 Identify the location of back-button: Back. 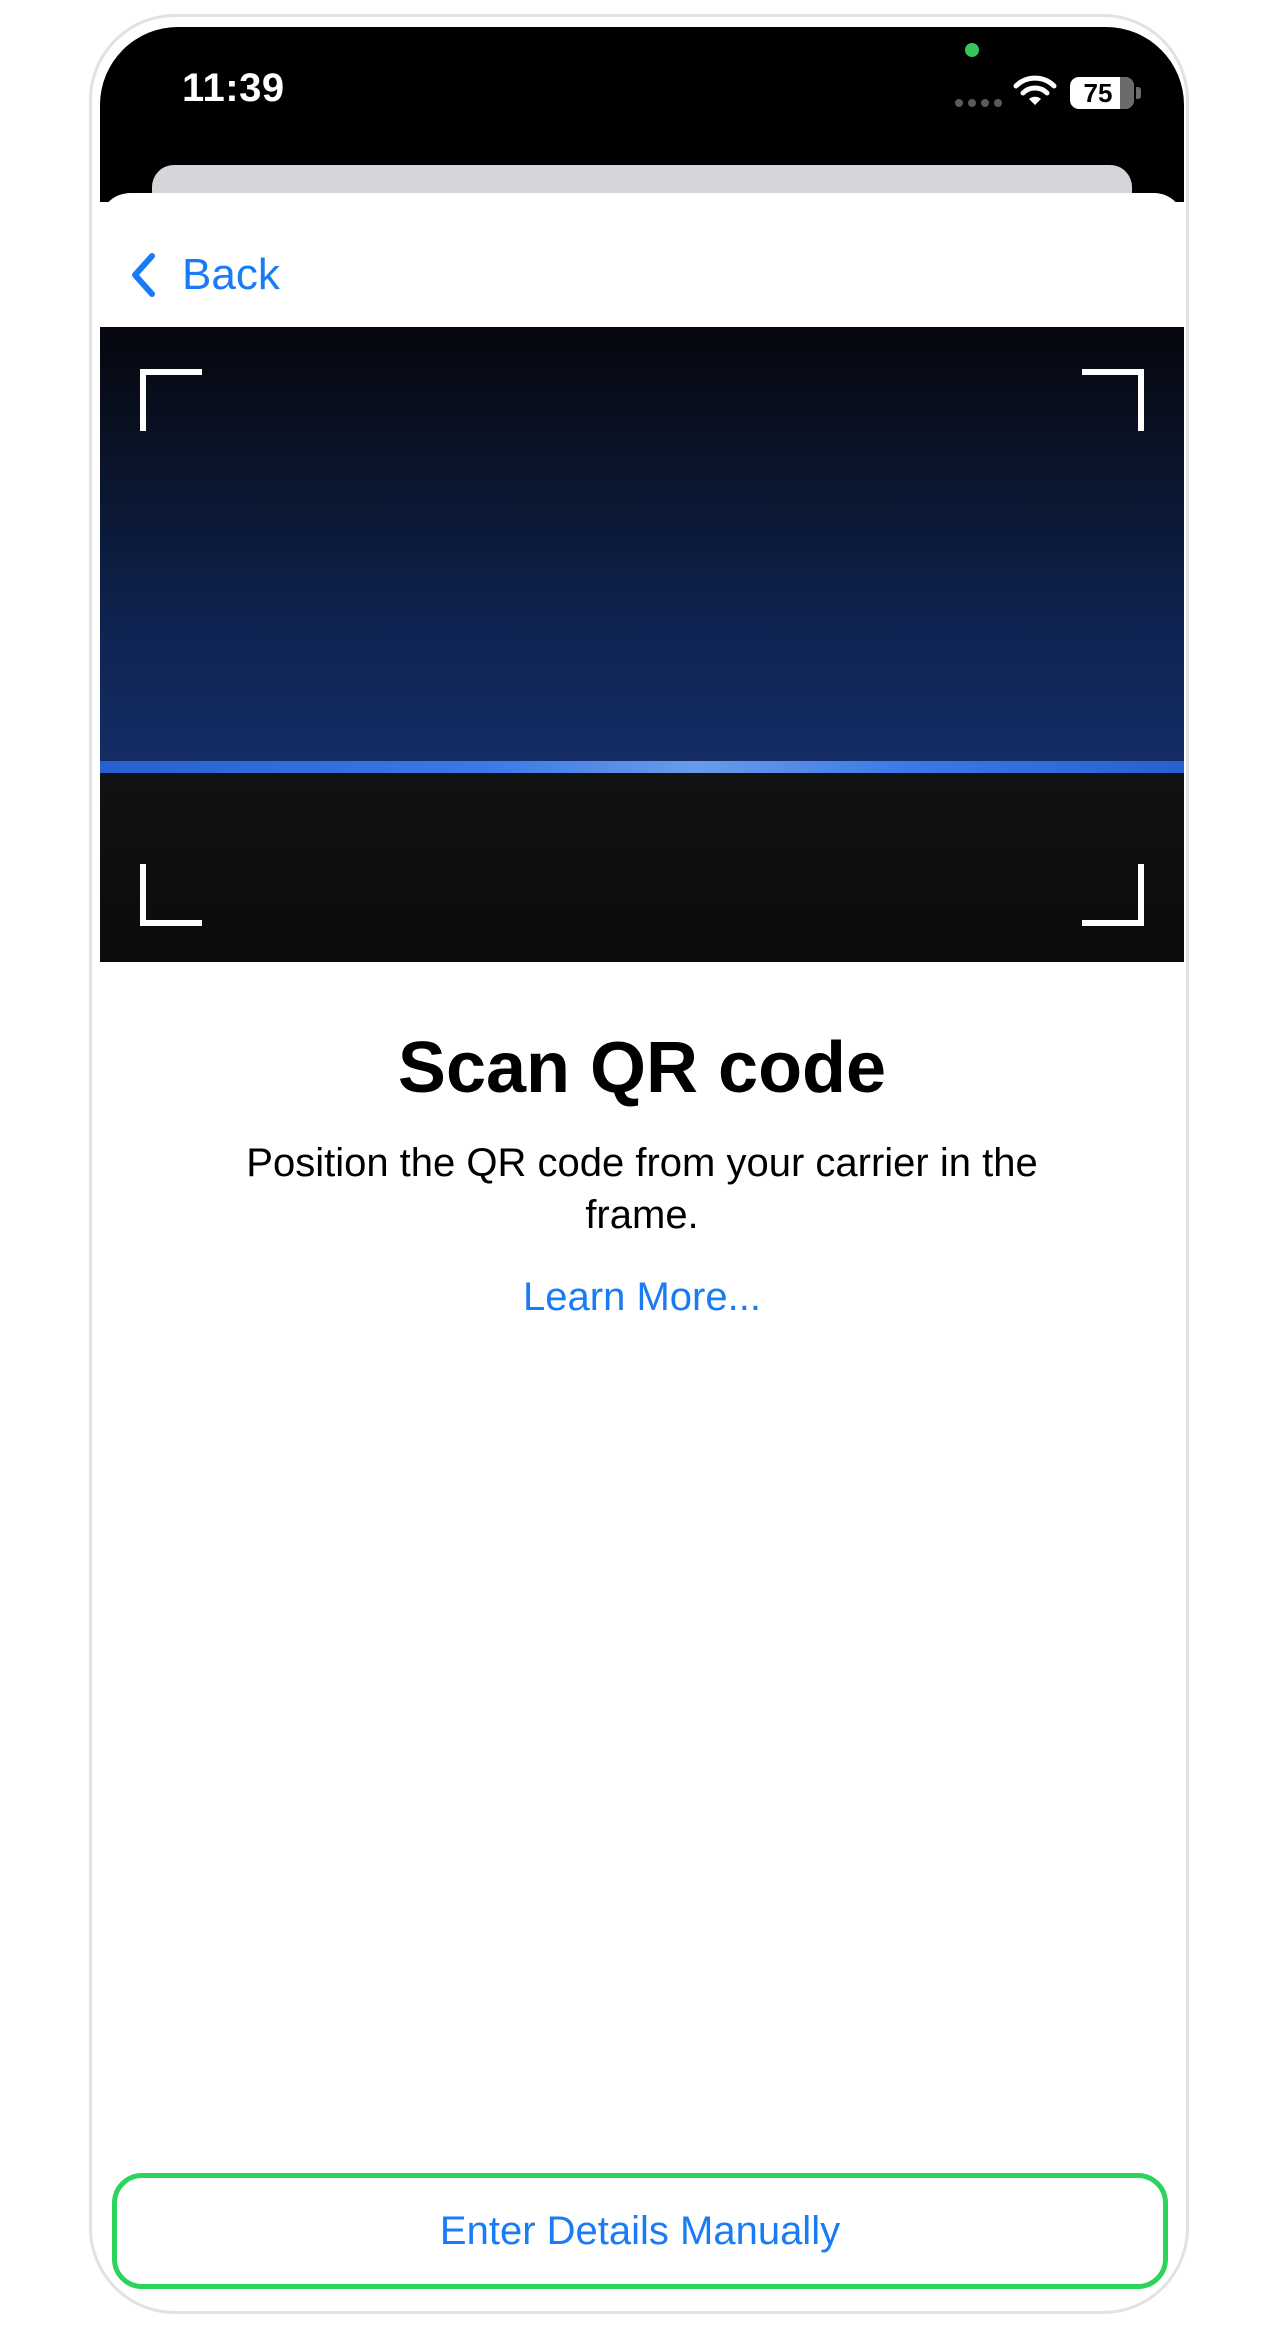
(205, 275).